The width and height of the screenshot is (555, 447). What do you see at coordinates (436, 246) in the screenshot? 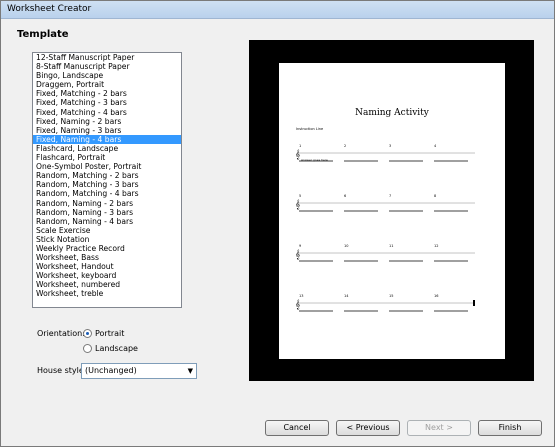
I see `preview-bar-number: 12` at bounding box center [436, 246].